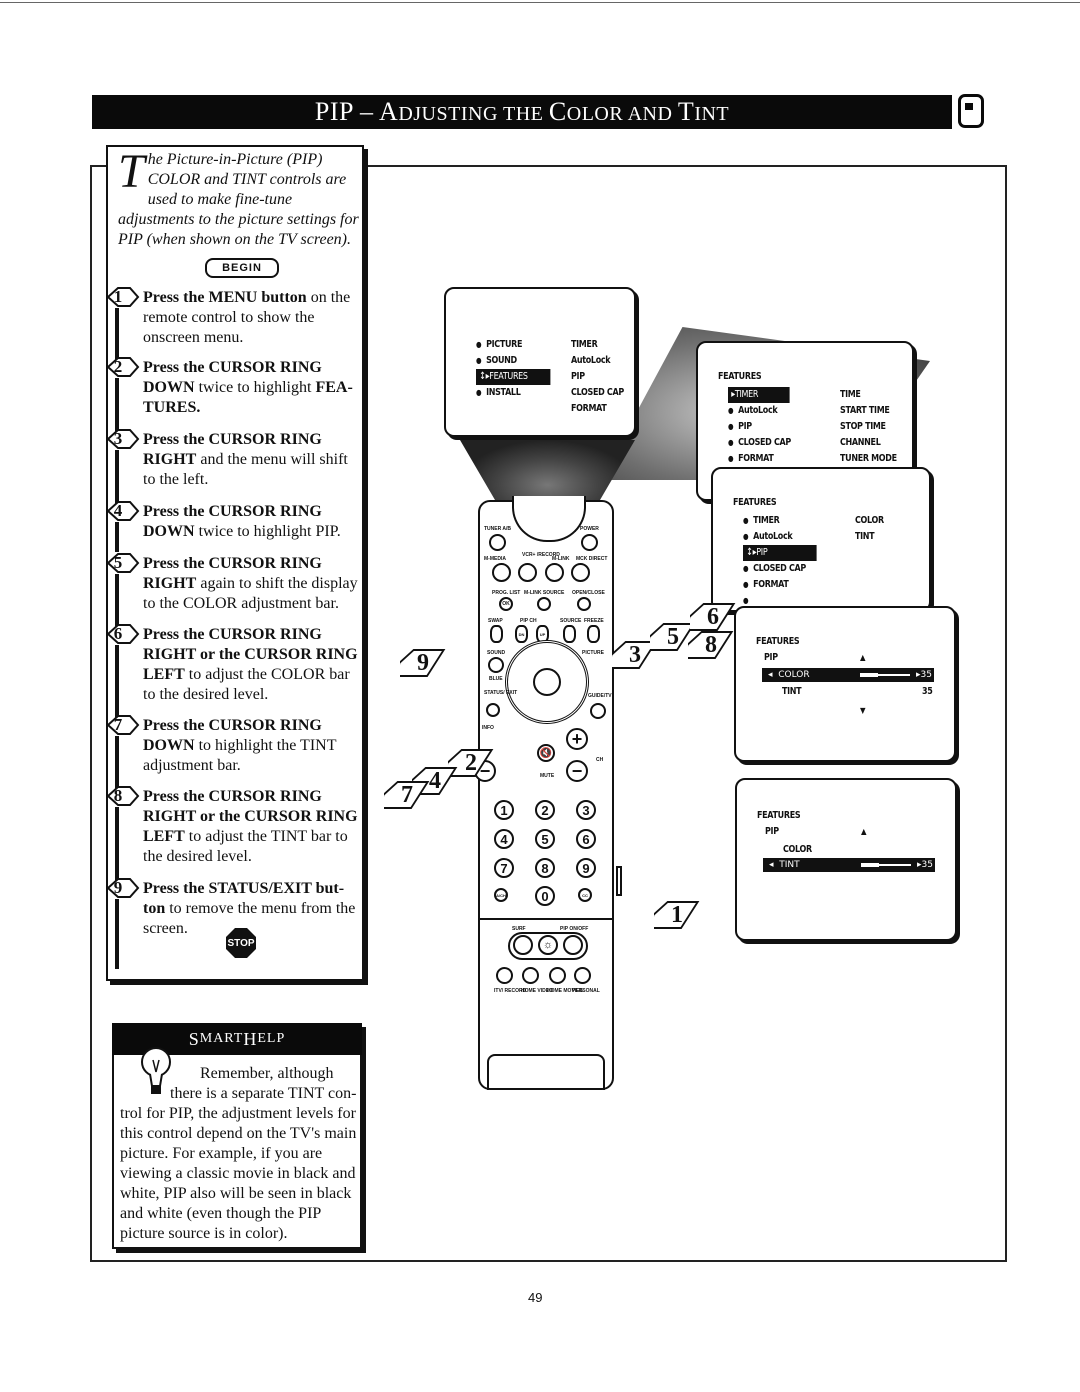 The image size is (1080, 1392). Describe the element at coordinates (123, 724) in the screenshot. I see `step-number-diamond-icon: 7` at that location.